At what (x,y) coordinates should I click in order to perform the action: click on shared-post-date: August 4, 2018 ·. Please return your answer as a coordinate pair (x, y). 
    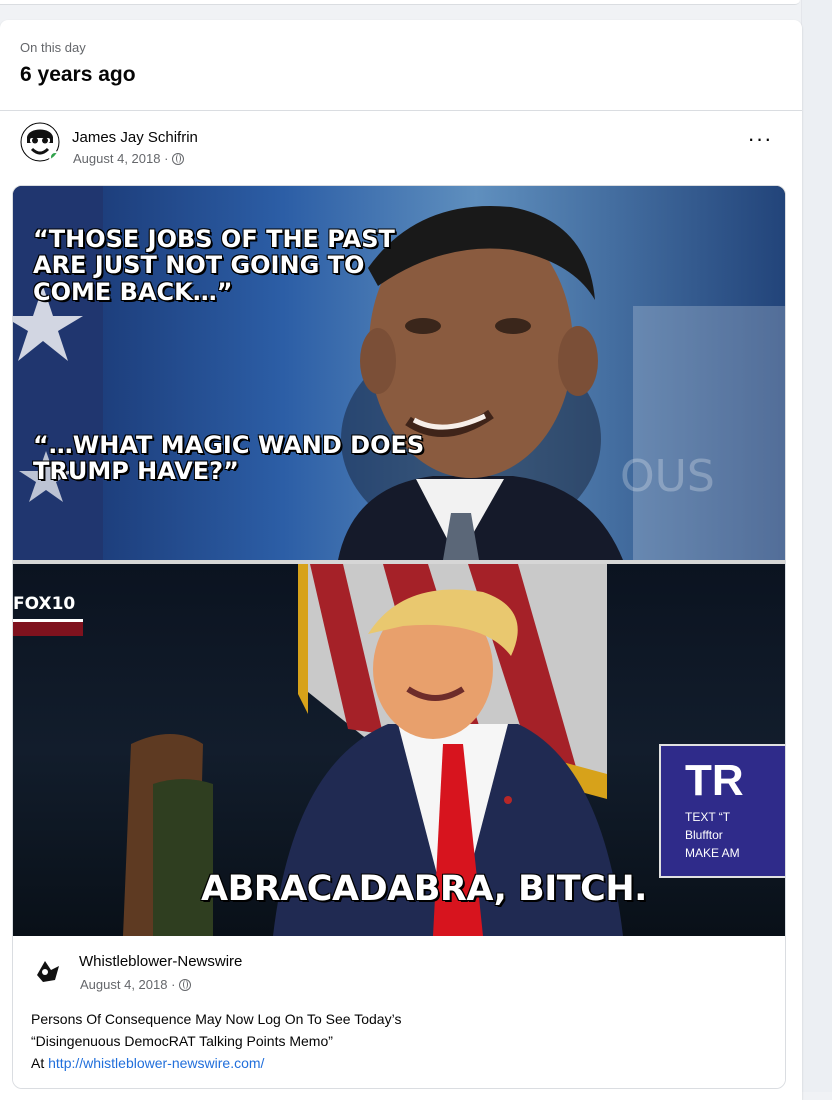
    Looking at the image, I should click on (127, 984).